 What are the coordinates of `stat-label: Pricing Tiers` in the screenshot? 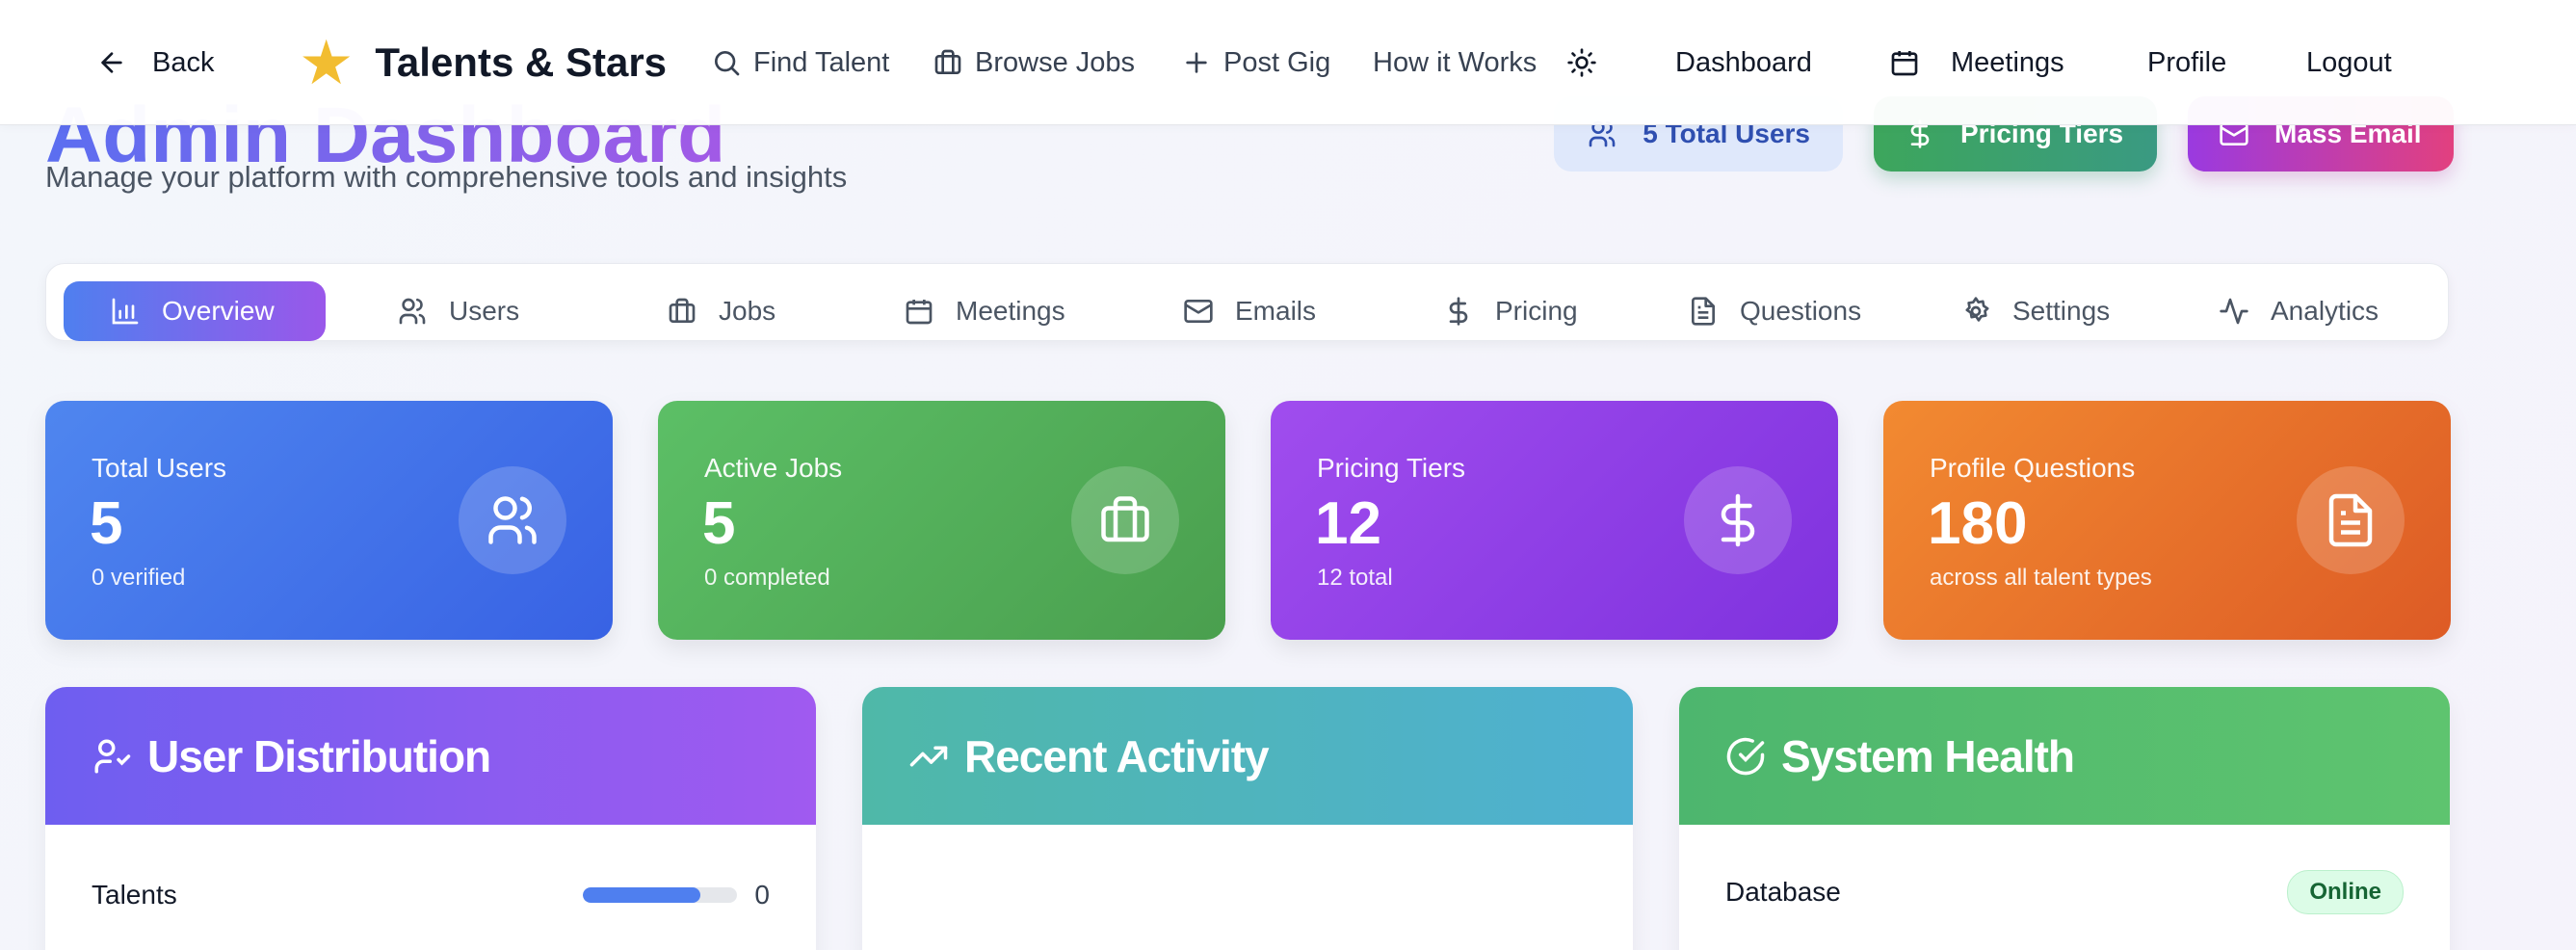 It's located at (1391, 468).